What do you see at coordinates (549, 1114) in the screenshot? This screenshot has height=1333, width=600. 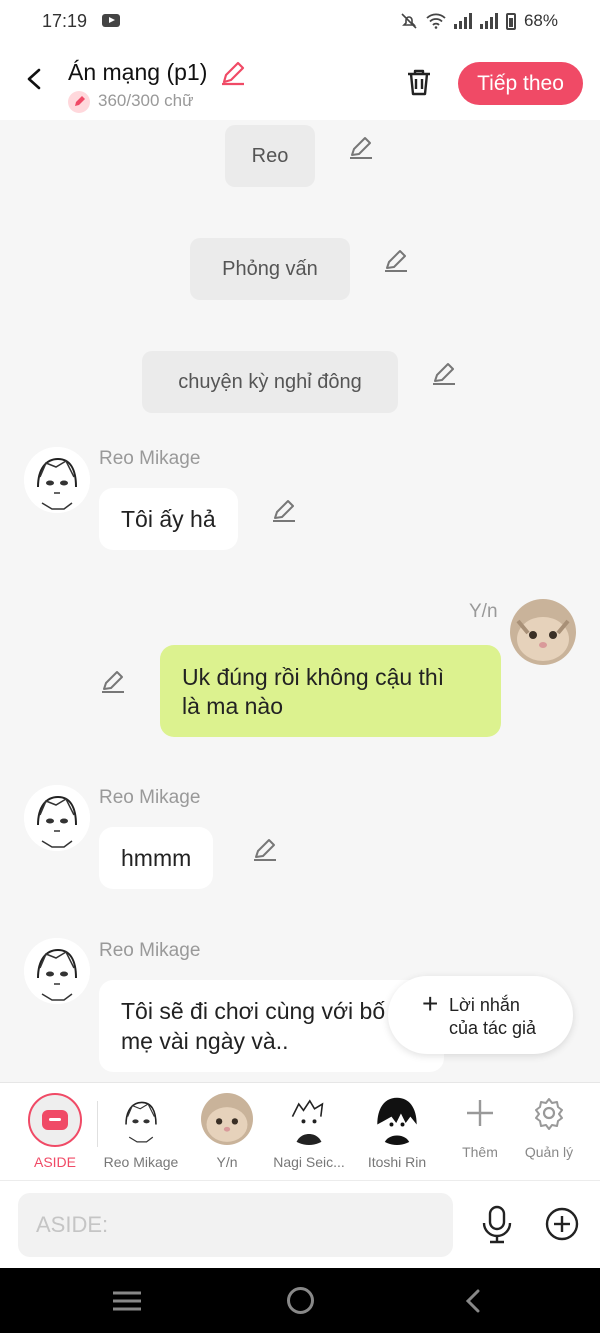 I see `gear-icon` at bounding box center [549, 1114].